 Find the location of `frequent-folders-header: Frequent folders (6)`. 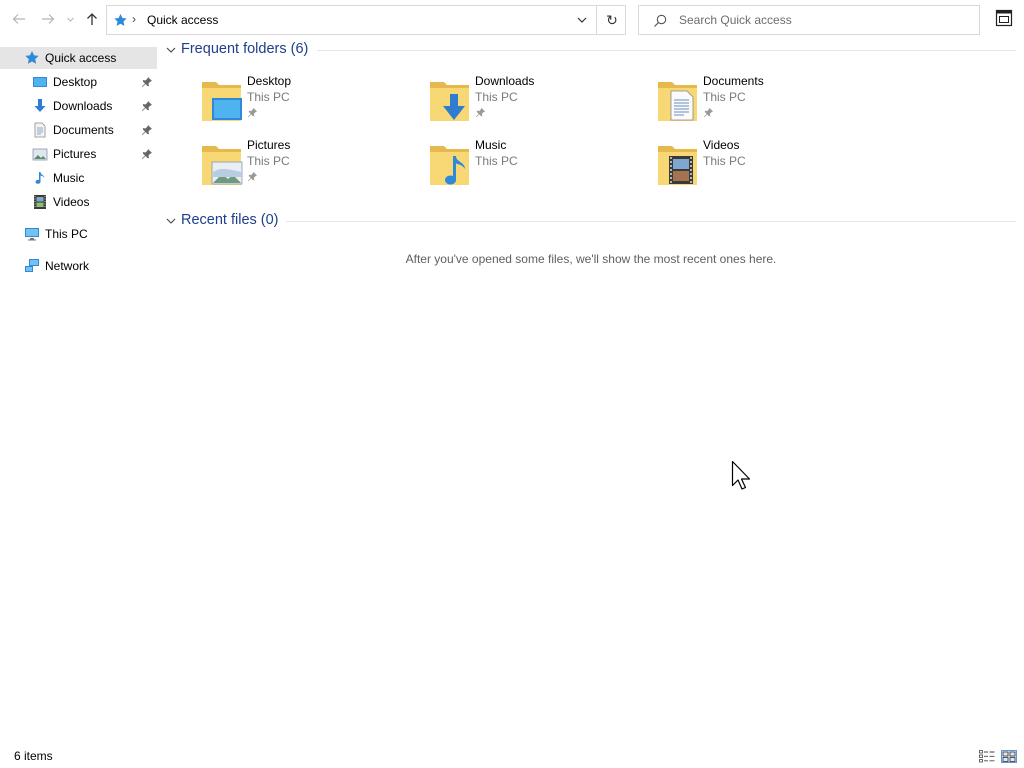

frequent-folders-header: Frequent folders (6) is located at coordinates (590, 50).